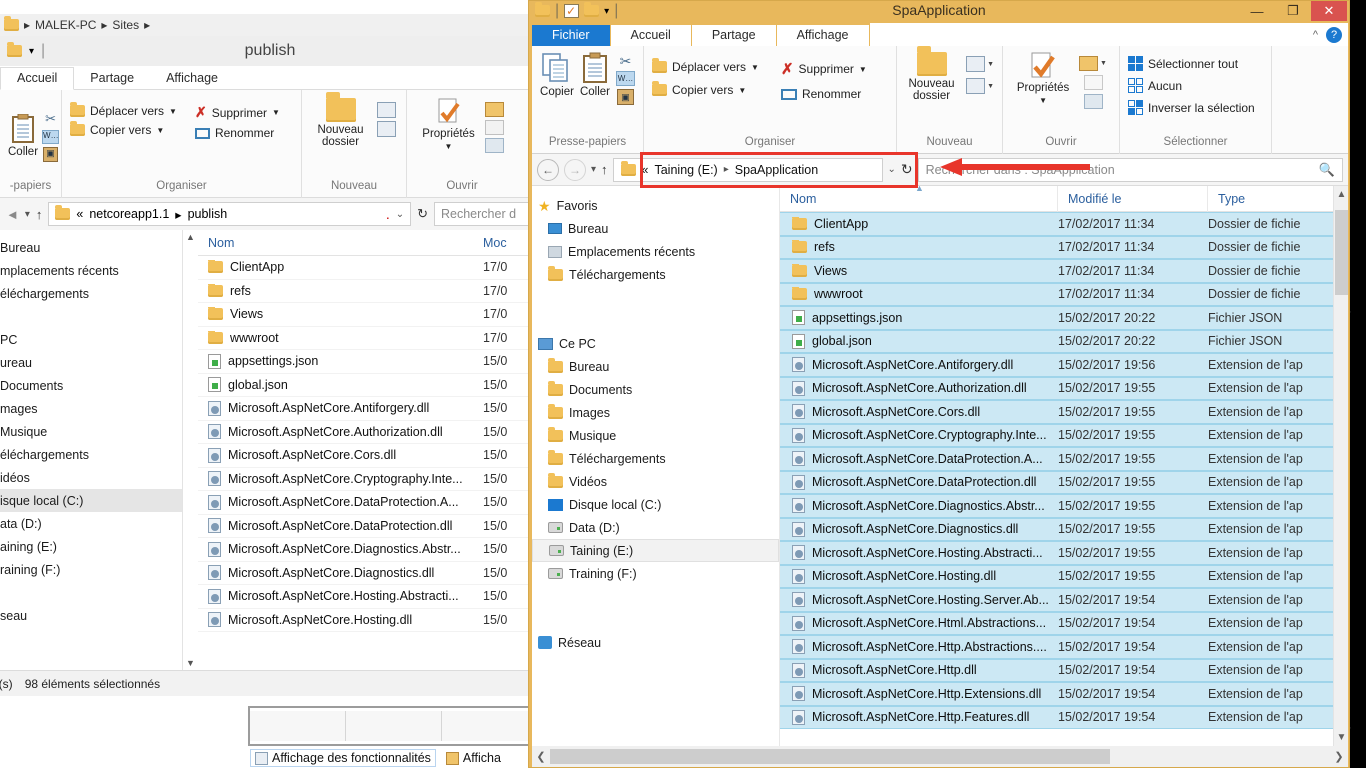 This screenshot has width=1366, height=768. What do you see at coordinates (940, 34) in the screenshot?
I see `foreground-ribbon-tabs: Fichier Accueil Partage Affichage ^ ?` at bounding box center [940, 34].